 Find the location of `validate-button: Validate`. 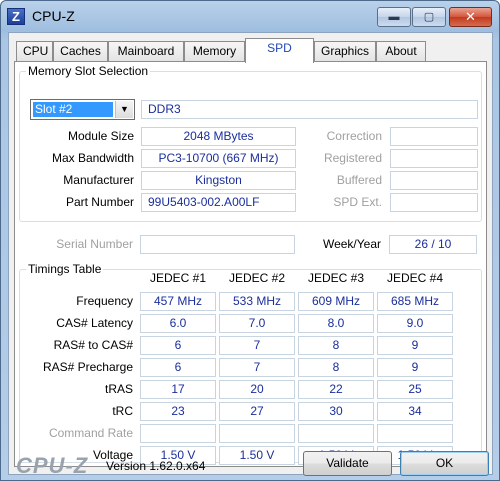

validate-button: Validate is located at coordinates (347, 463).